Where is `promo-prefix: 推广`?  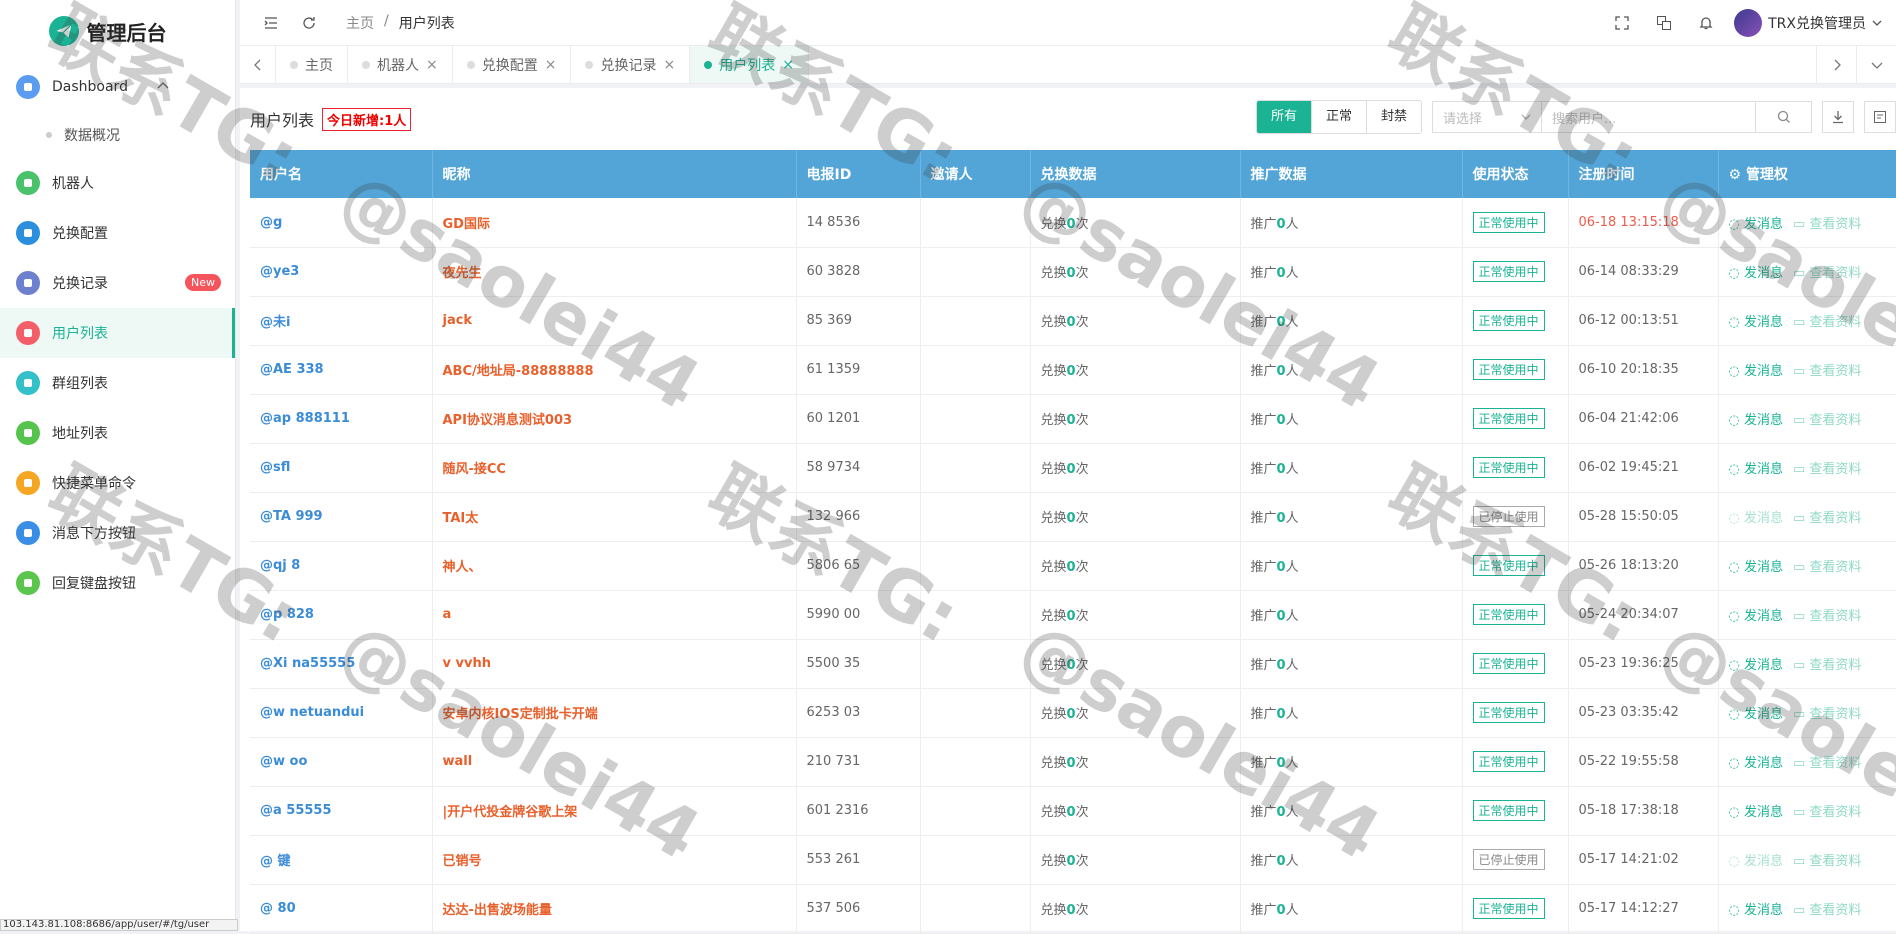
promo-prefix: 推广 is located at coordinates (1264, 420).